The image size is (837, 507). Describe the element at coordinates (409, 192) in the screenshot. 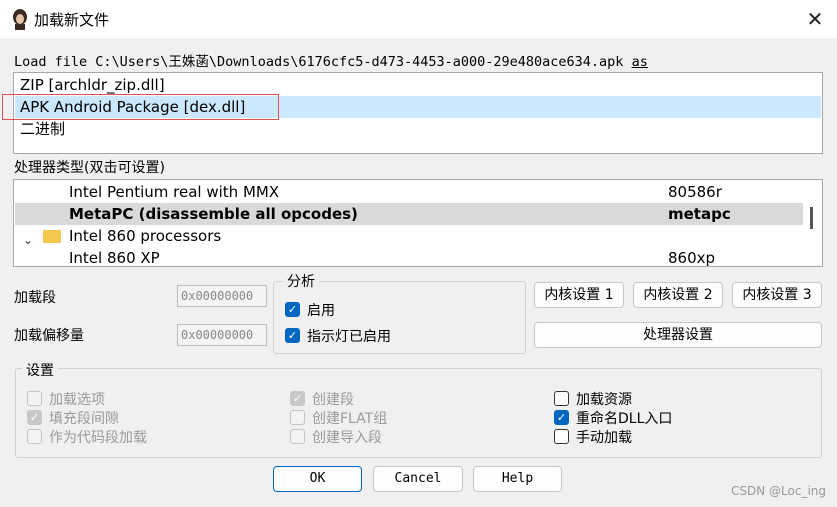

I see `tree-row: Intel Pentium real with MMX 80586r` at that location.